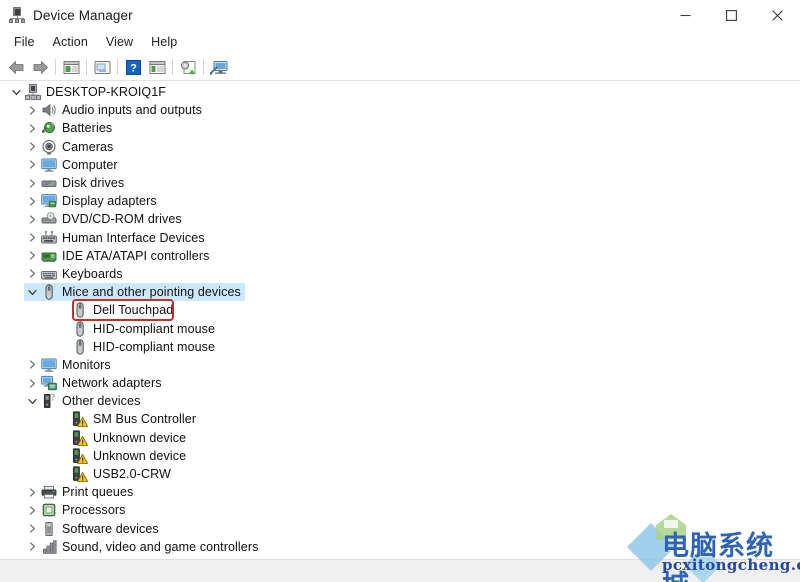  Describe the element at coordinates (164, 42) in the screenshot. I see `menu-help: Help` at that location.